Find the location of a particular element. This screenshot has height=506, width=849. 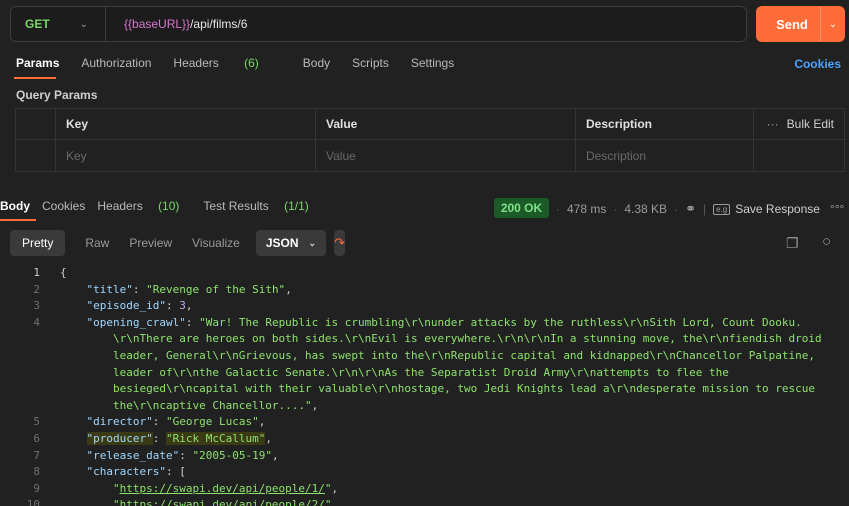

send-options-chevron-icon: ⌄ is located at coordinates (833, 24).